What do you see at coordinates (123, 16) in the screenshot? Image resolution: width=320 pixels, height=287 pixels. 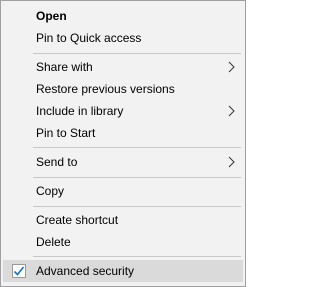 I see `menu-item-open: Open` at bounding box center [123, 16].